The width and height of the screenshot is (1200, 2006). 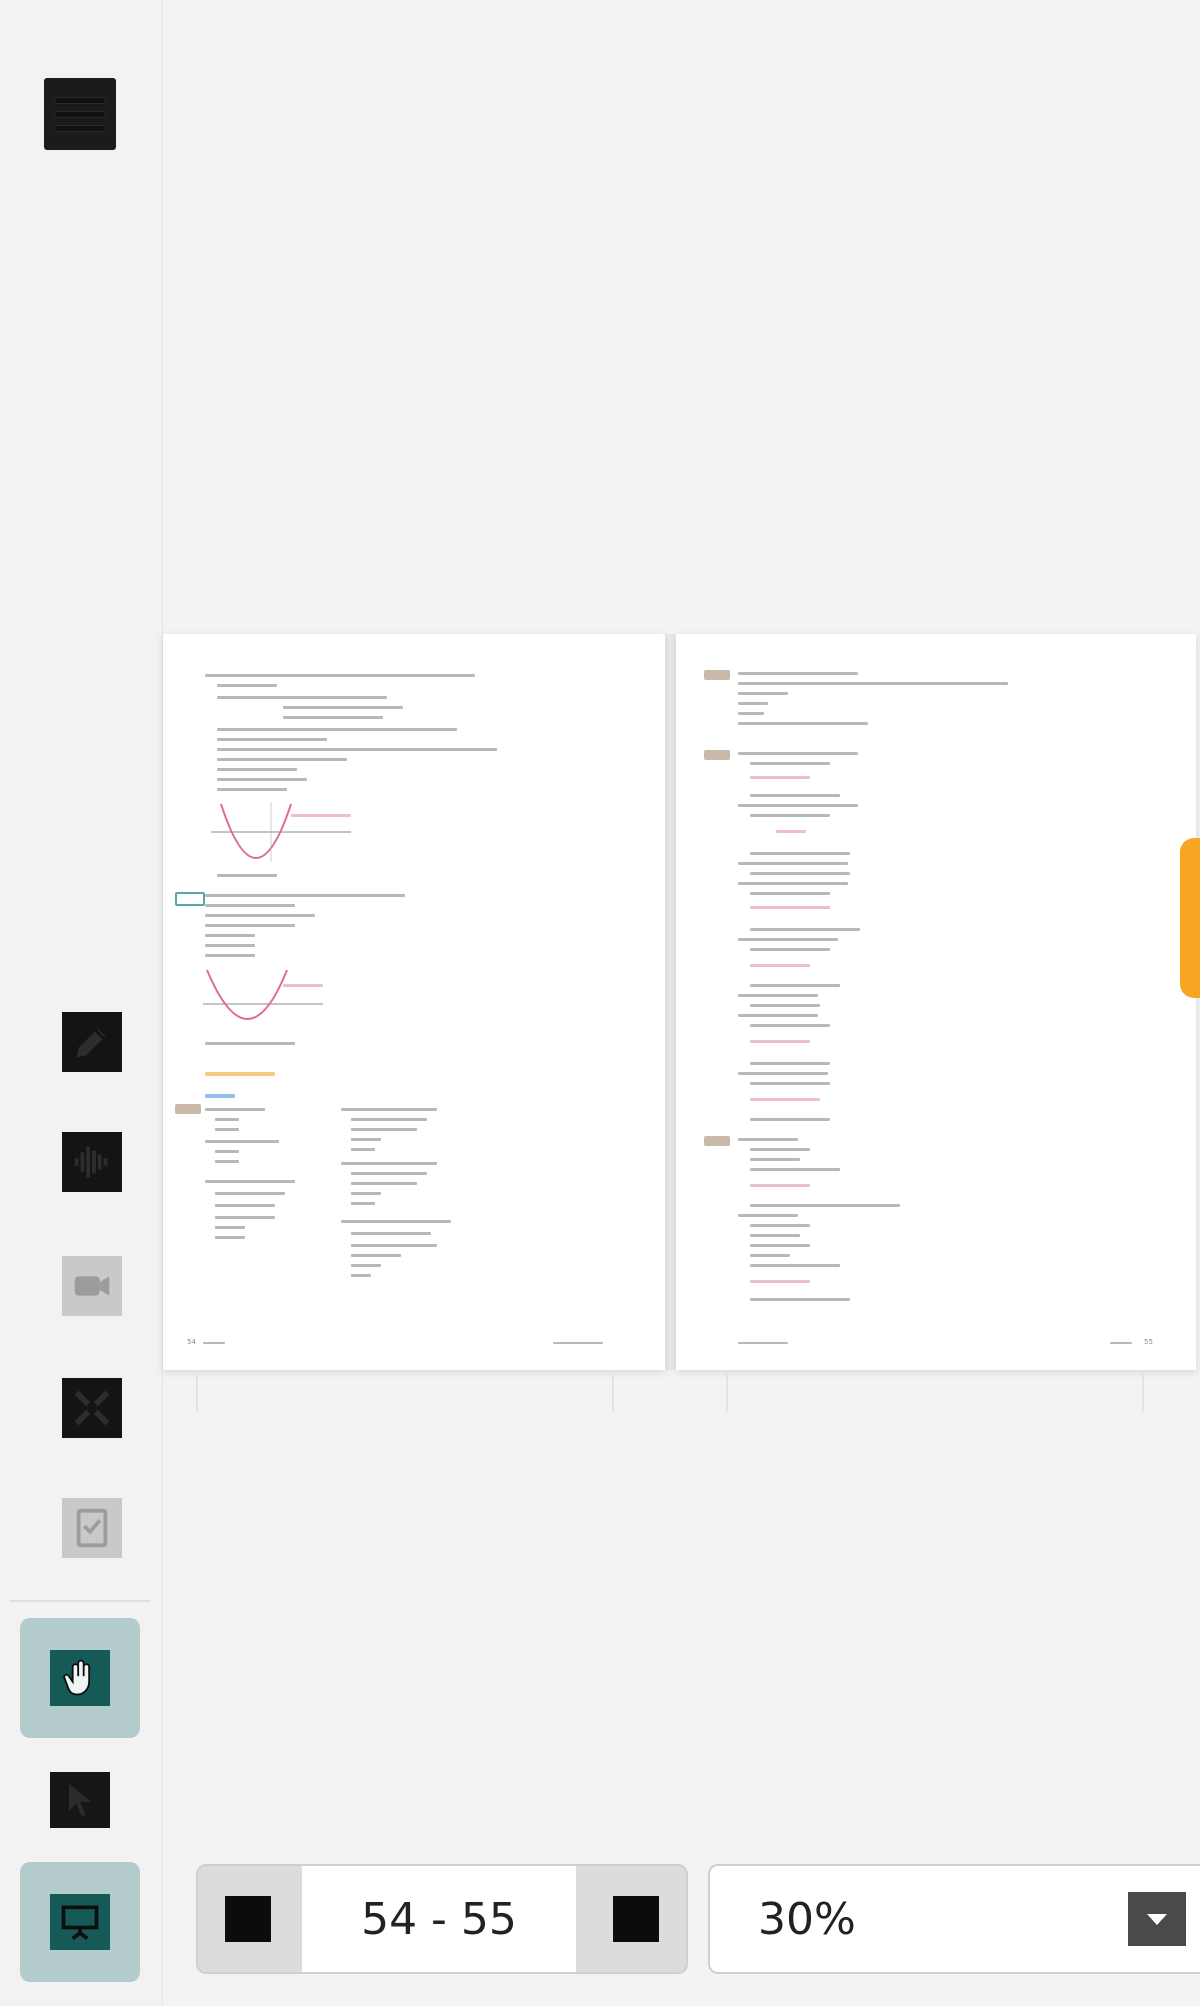 I want to click on page-navigator: 54 - 55, so click(x=442, y=1919).